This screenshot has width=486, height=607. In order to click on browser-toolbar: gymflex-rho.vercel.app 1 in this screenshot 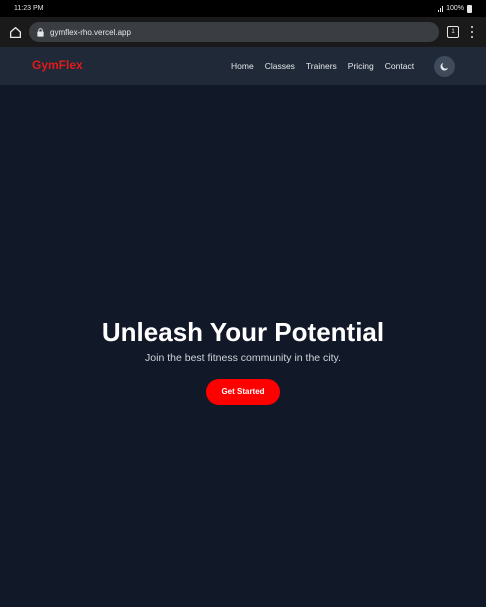, I will do `click(243, 32)`.